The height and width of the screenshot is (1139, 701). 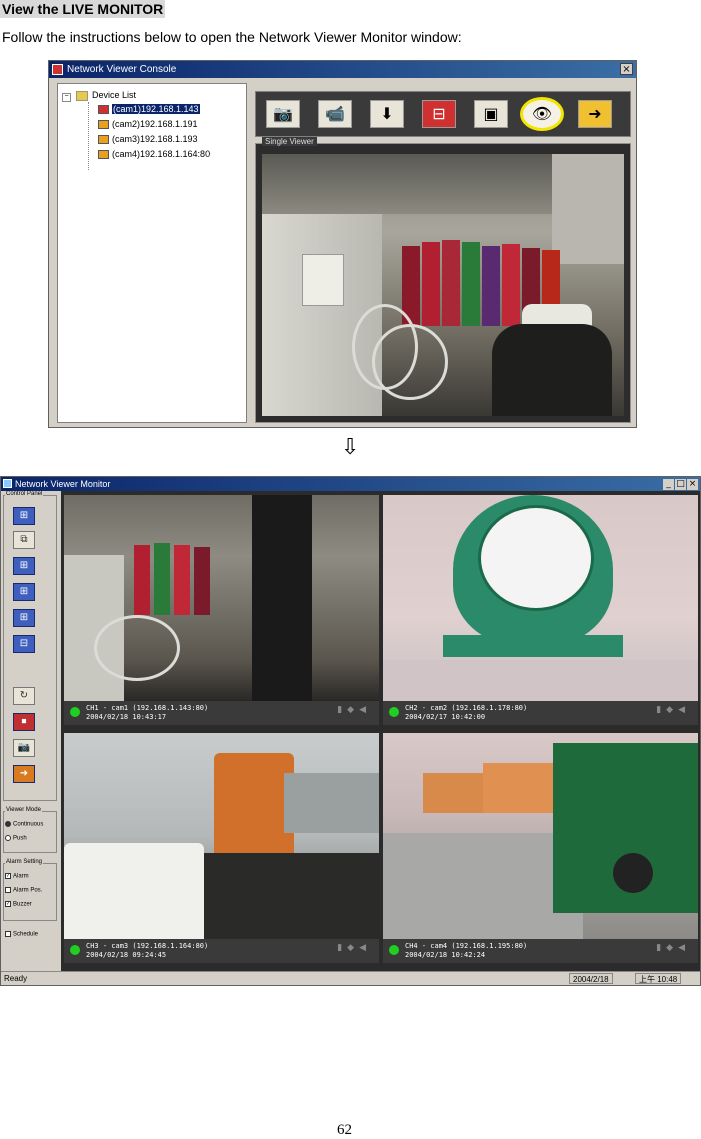 I want to click on single-viewer-panel: Single Viewer, so click(x=443, y=280).